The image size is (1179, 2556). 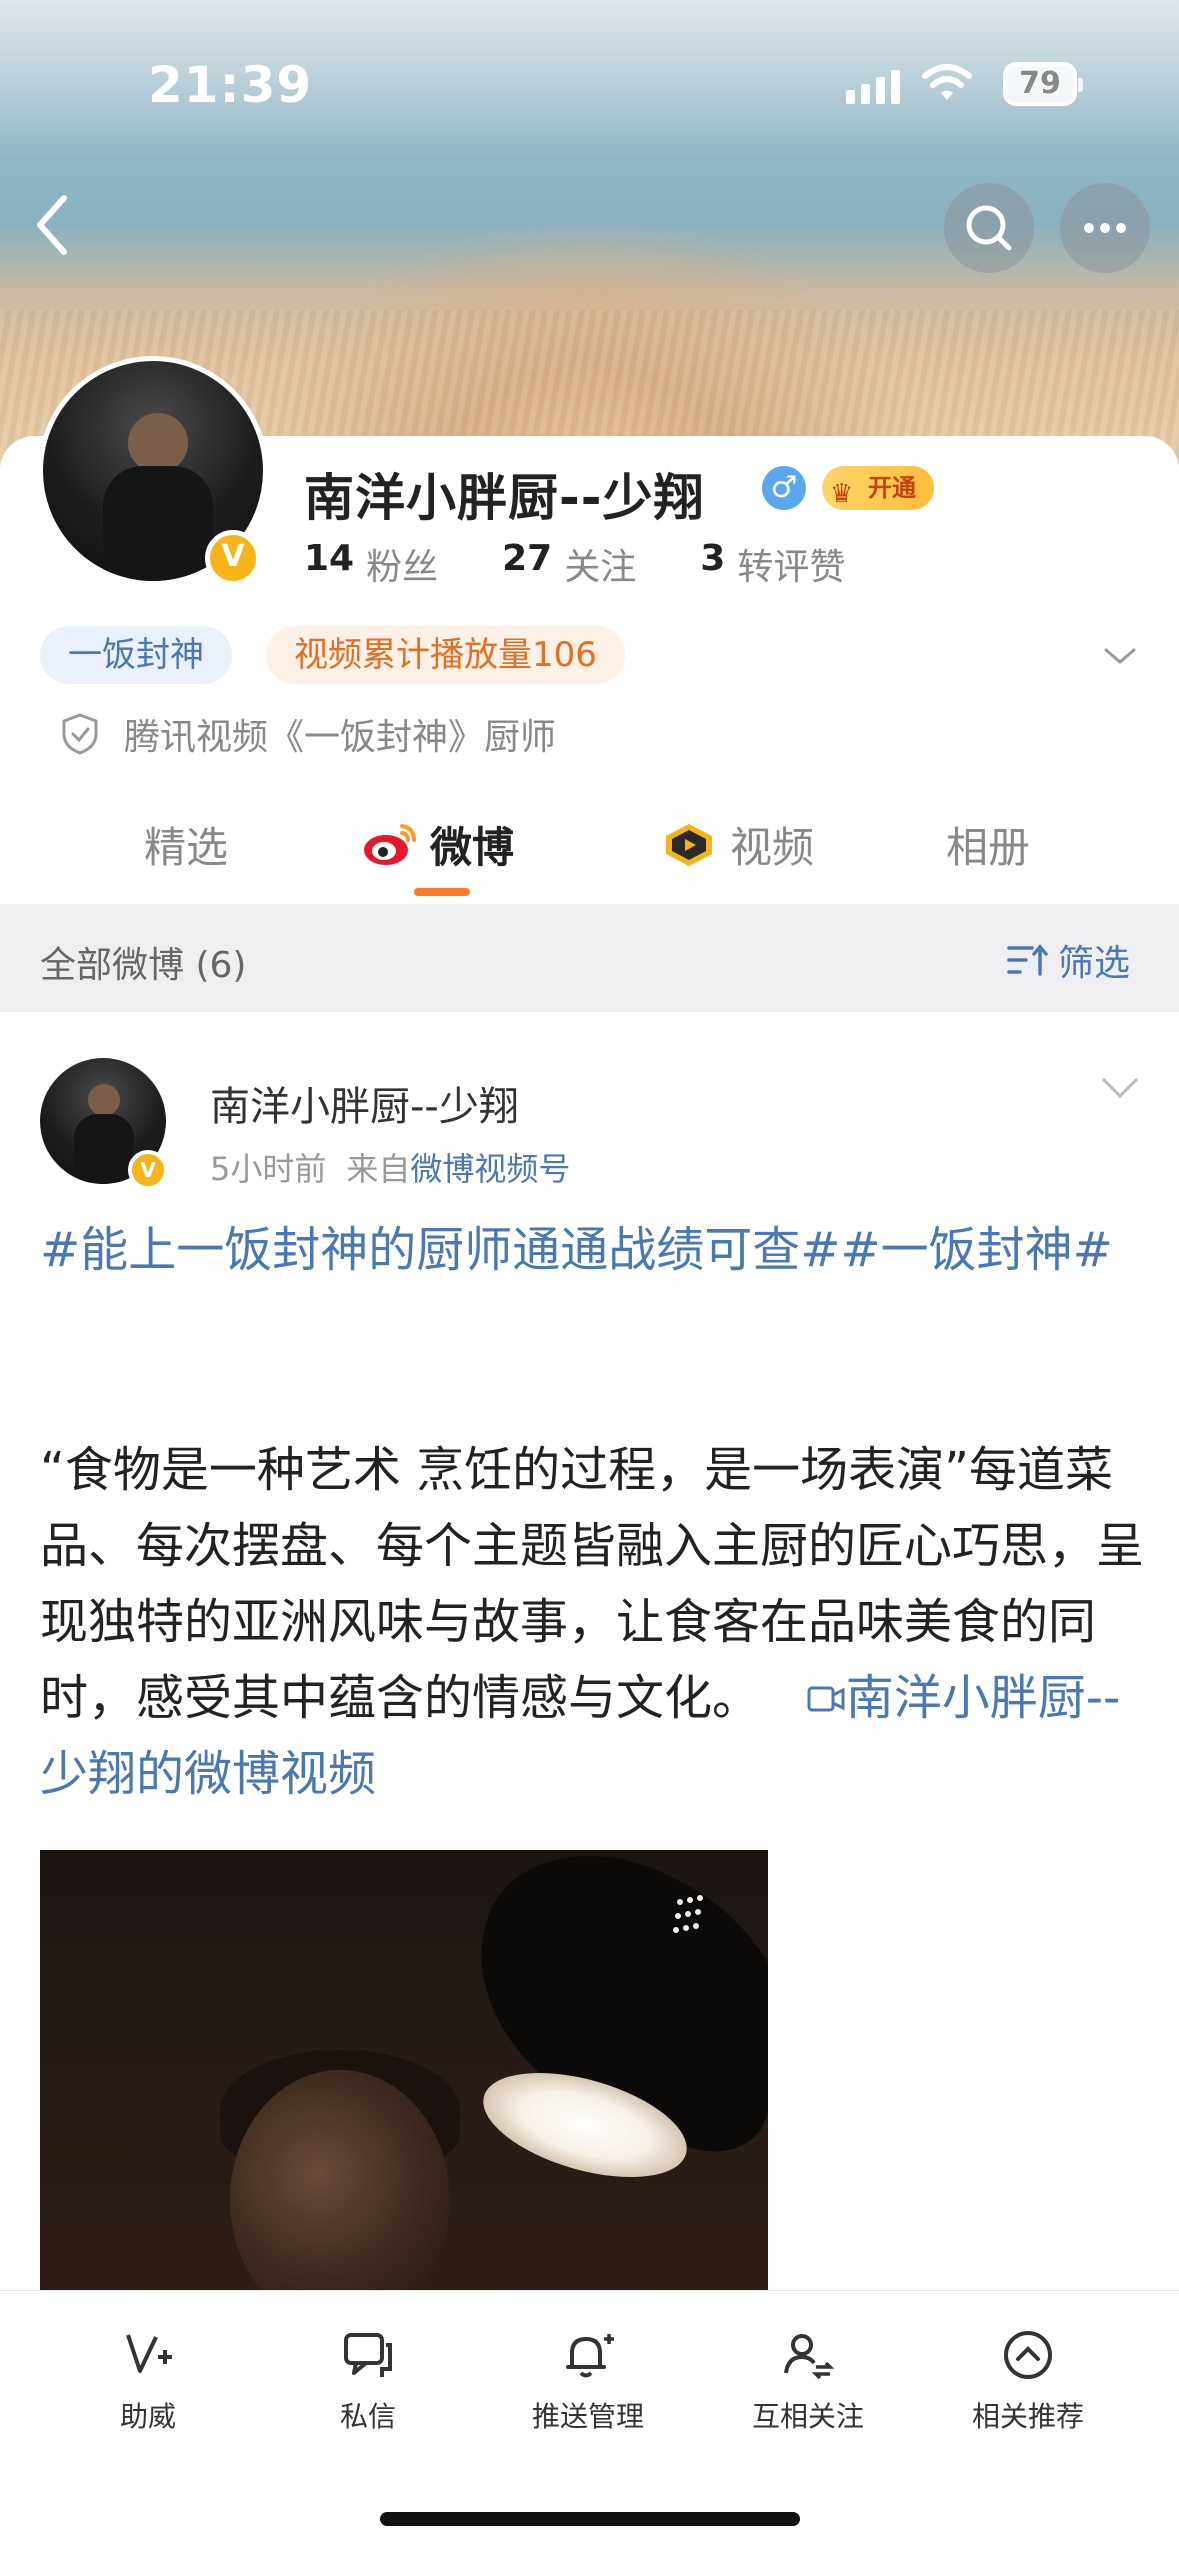 What do you see at coordinates (588, 2381) in the screenshot?
I see `push-settings-button: 推送管理` at bounding box center [588, 2381].